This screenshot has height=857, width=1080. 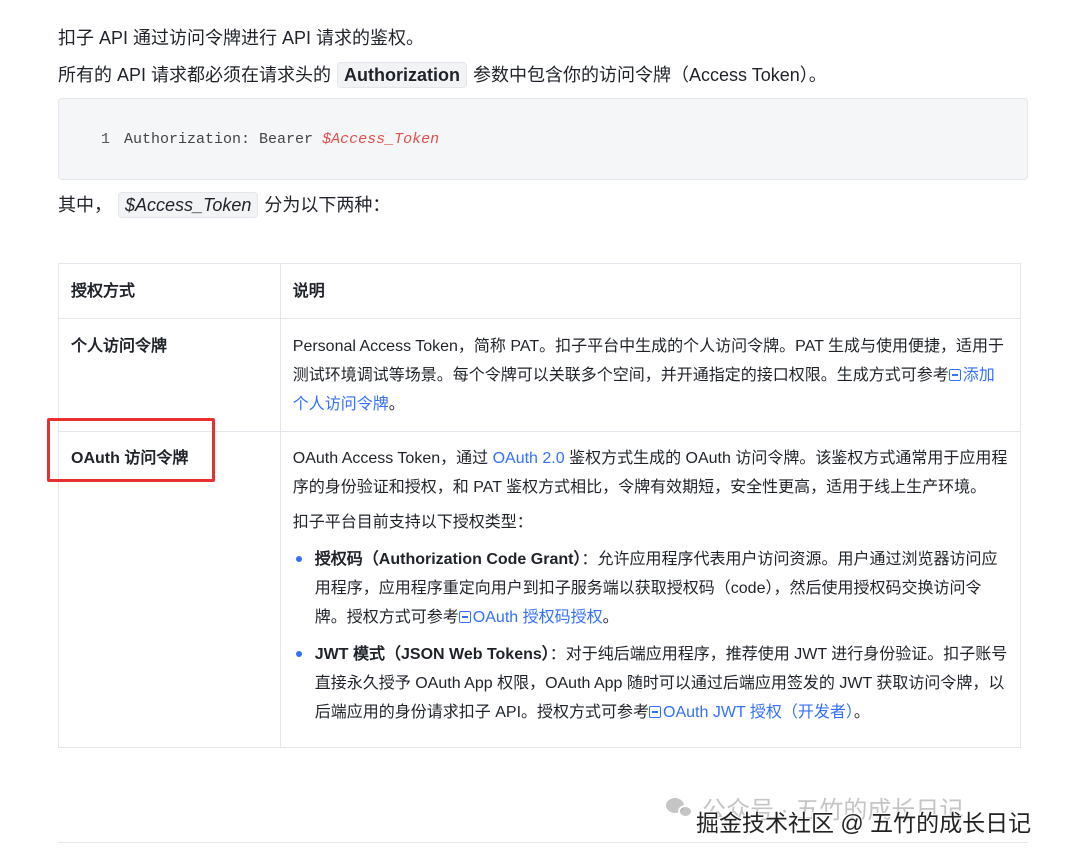 What do you see at coordinates (169, 291) in the screenshot?
I see `table-header-method: 授权方式` at bounding box center [169, 291].